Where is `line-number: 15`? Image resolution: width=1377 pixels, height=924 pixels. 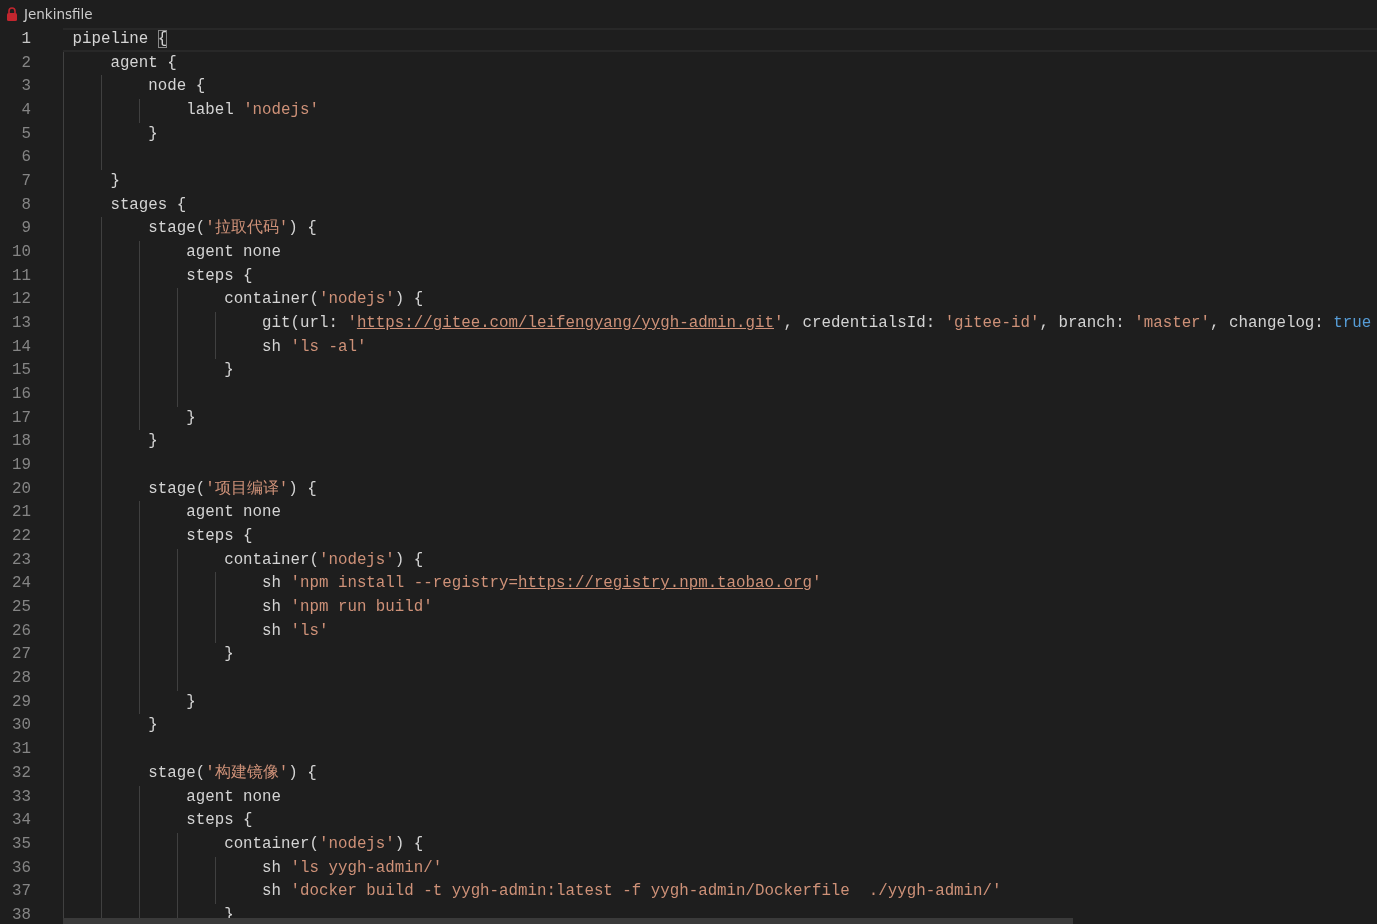
line-number: 15 is located at coordinates (21, 371).